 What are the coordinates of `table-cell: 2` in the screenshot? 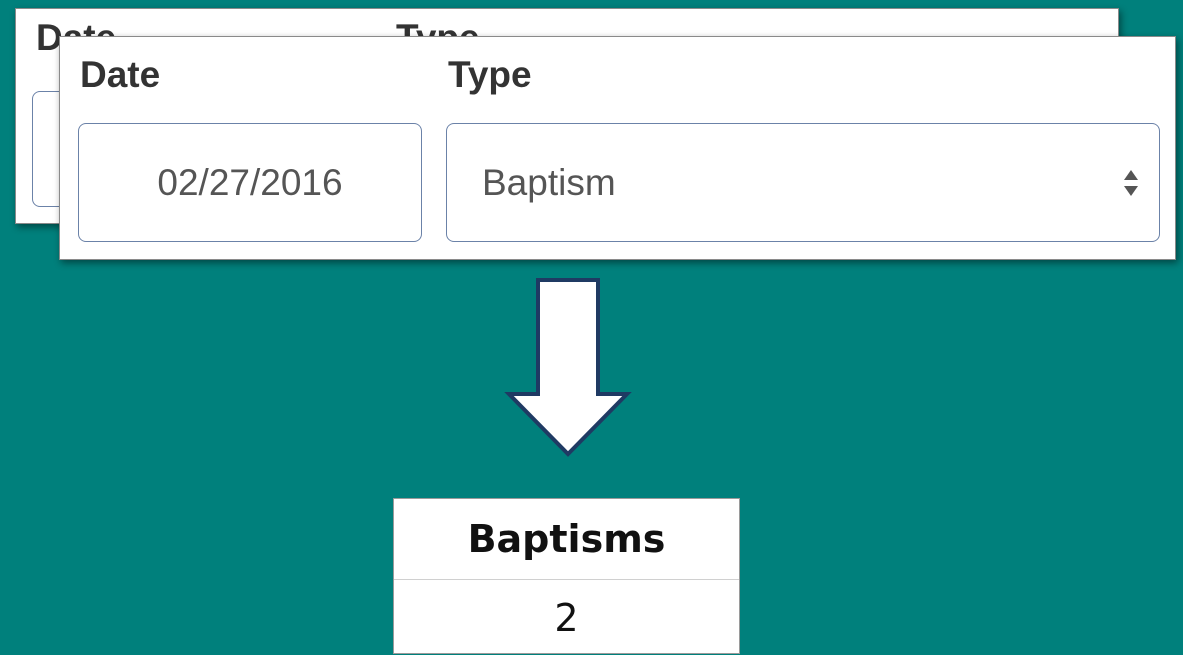 It's located at (566, 617).